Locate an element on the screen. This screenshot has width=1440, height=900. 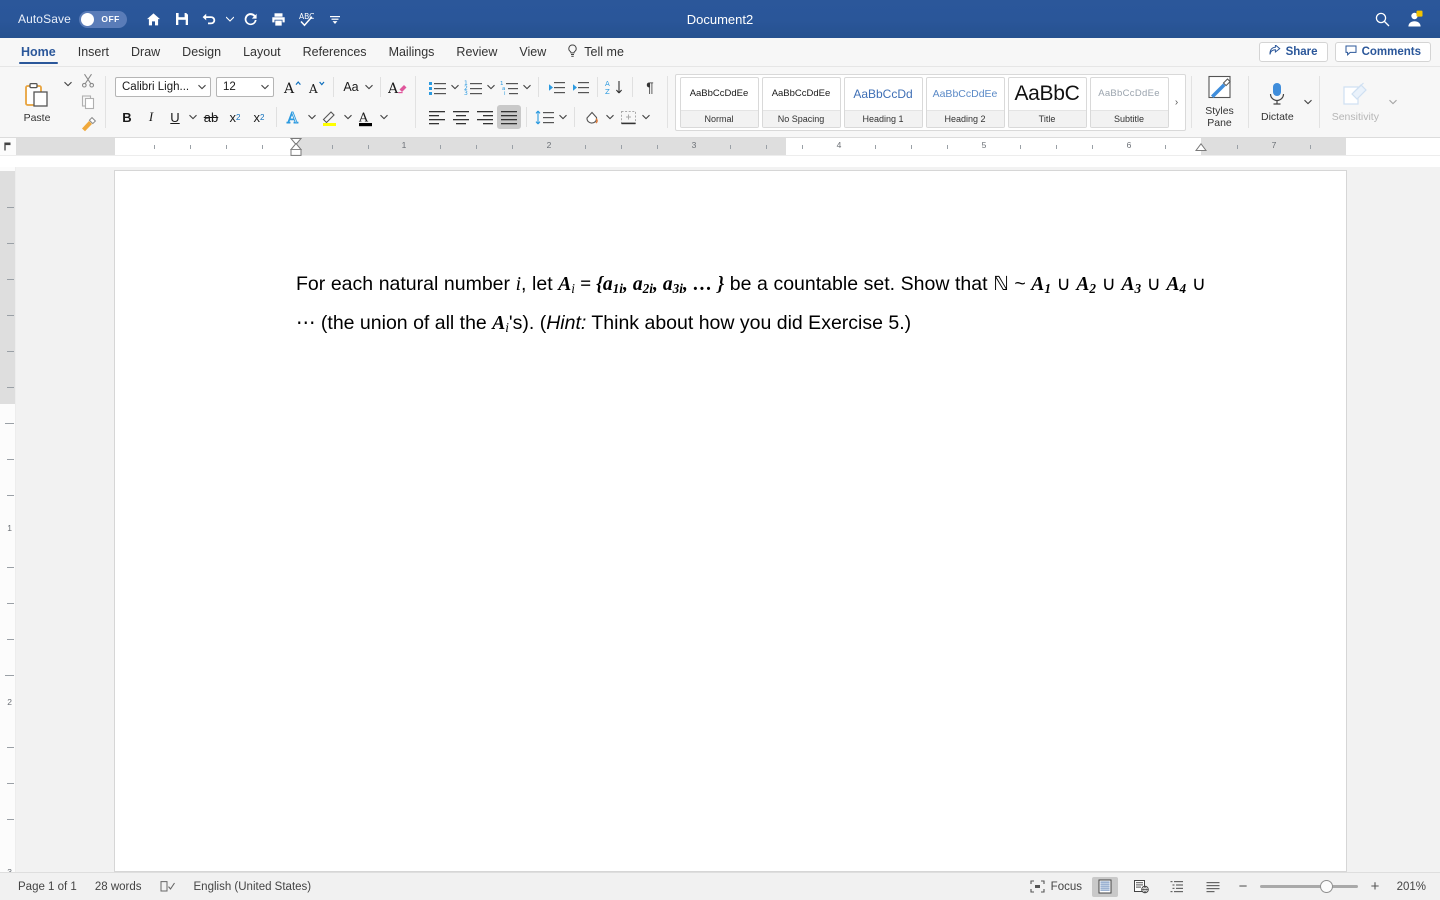
tab-design: Design is located at coordinates (201, 52).